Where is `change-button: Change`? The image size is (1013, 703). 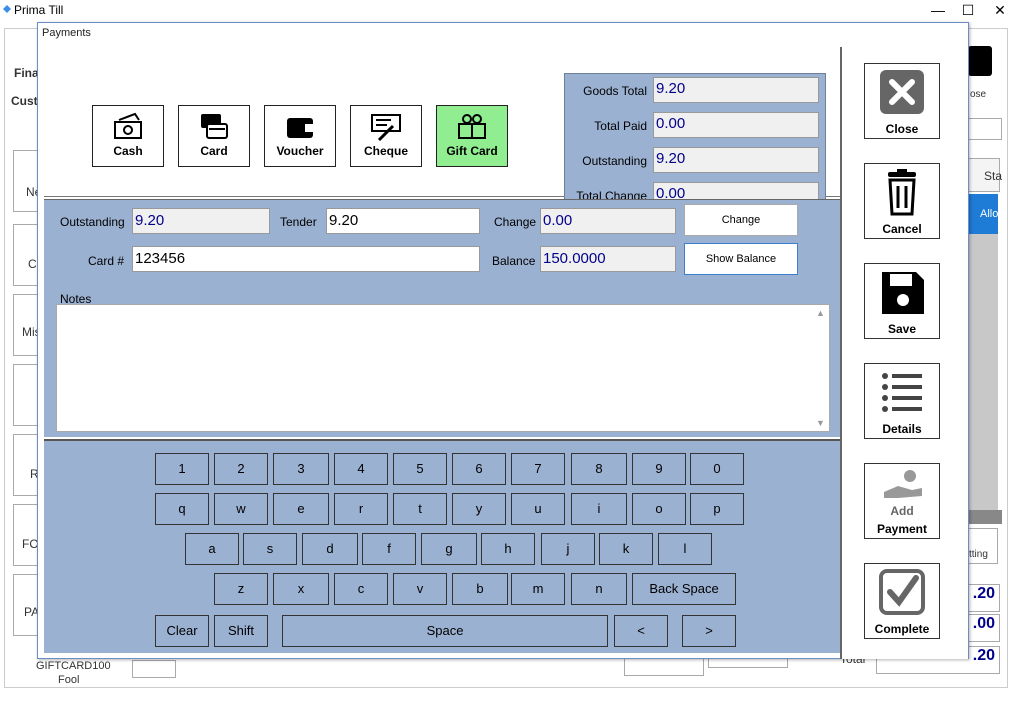 change-button: Change is located at coordinates (741, 220).